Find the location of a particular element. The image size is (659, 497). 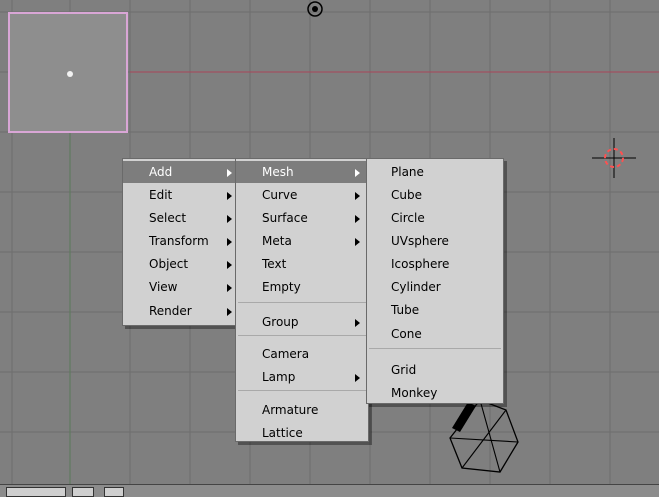

menu-item-label: Add is located at coordinates (161, 172).